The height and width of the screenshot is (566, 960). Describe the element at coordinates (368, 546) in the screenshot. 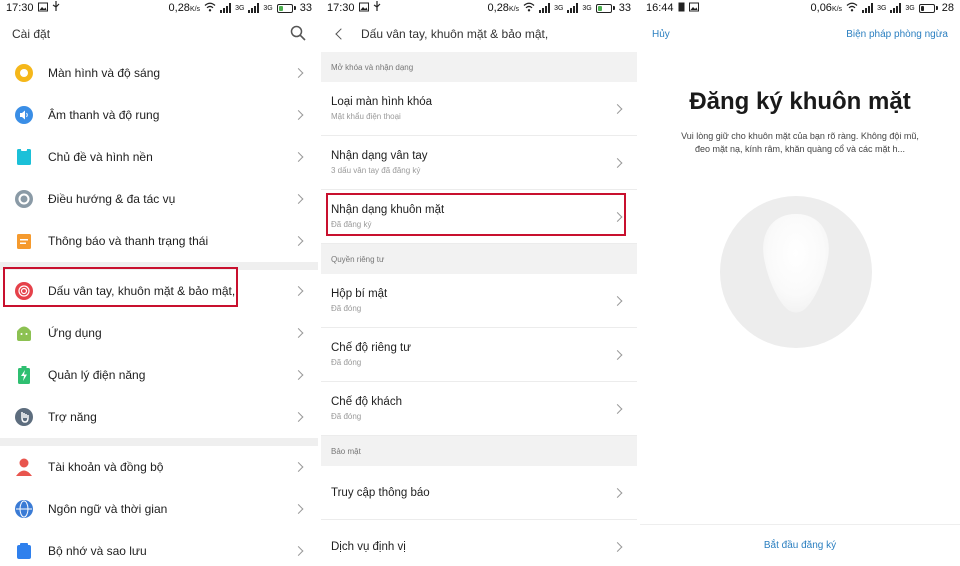

I see `list-item-title: Dịch vụ định vị` at that location.